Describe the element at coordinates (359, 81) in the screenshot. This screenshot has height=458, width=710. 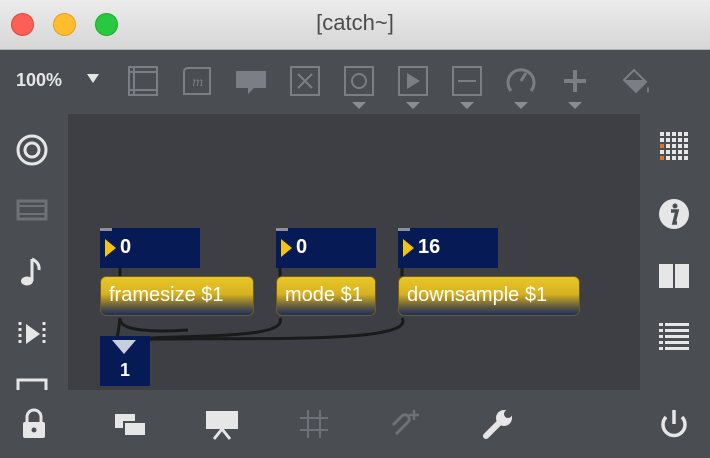
I see `button-circle-icon` at that location.